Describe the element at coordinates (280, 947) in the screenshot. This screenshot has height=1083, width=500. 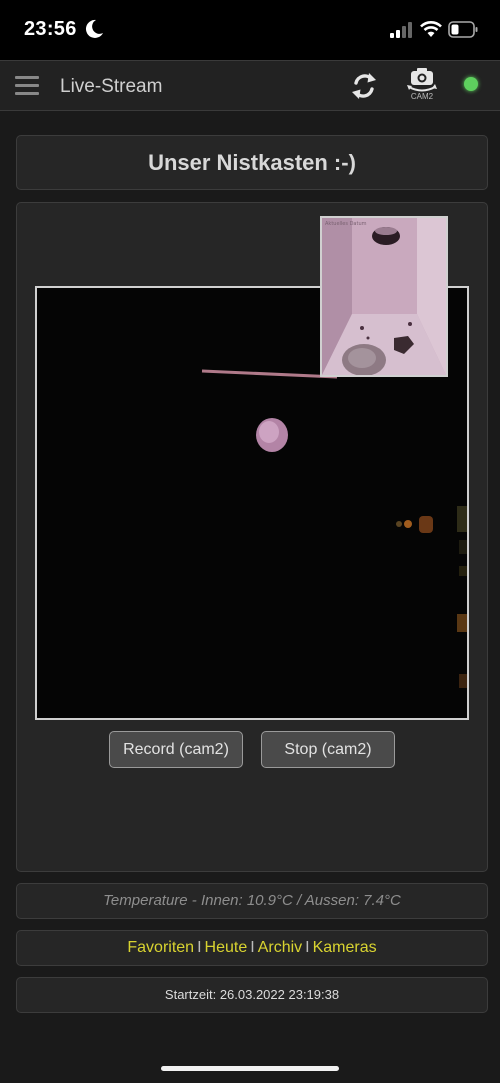
I see `link-archiv: Archiv` at that location.